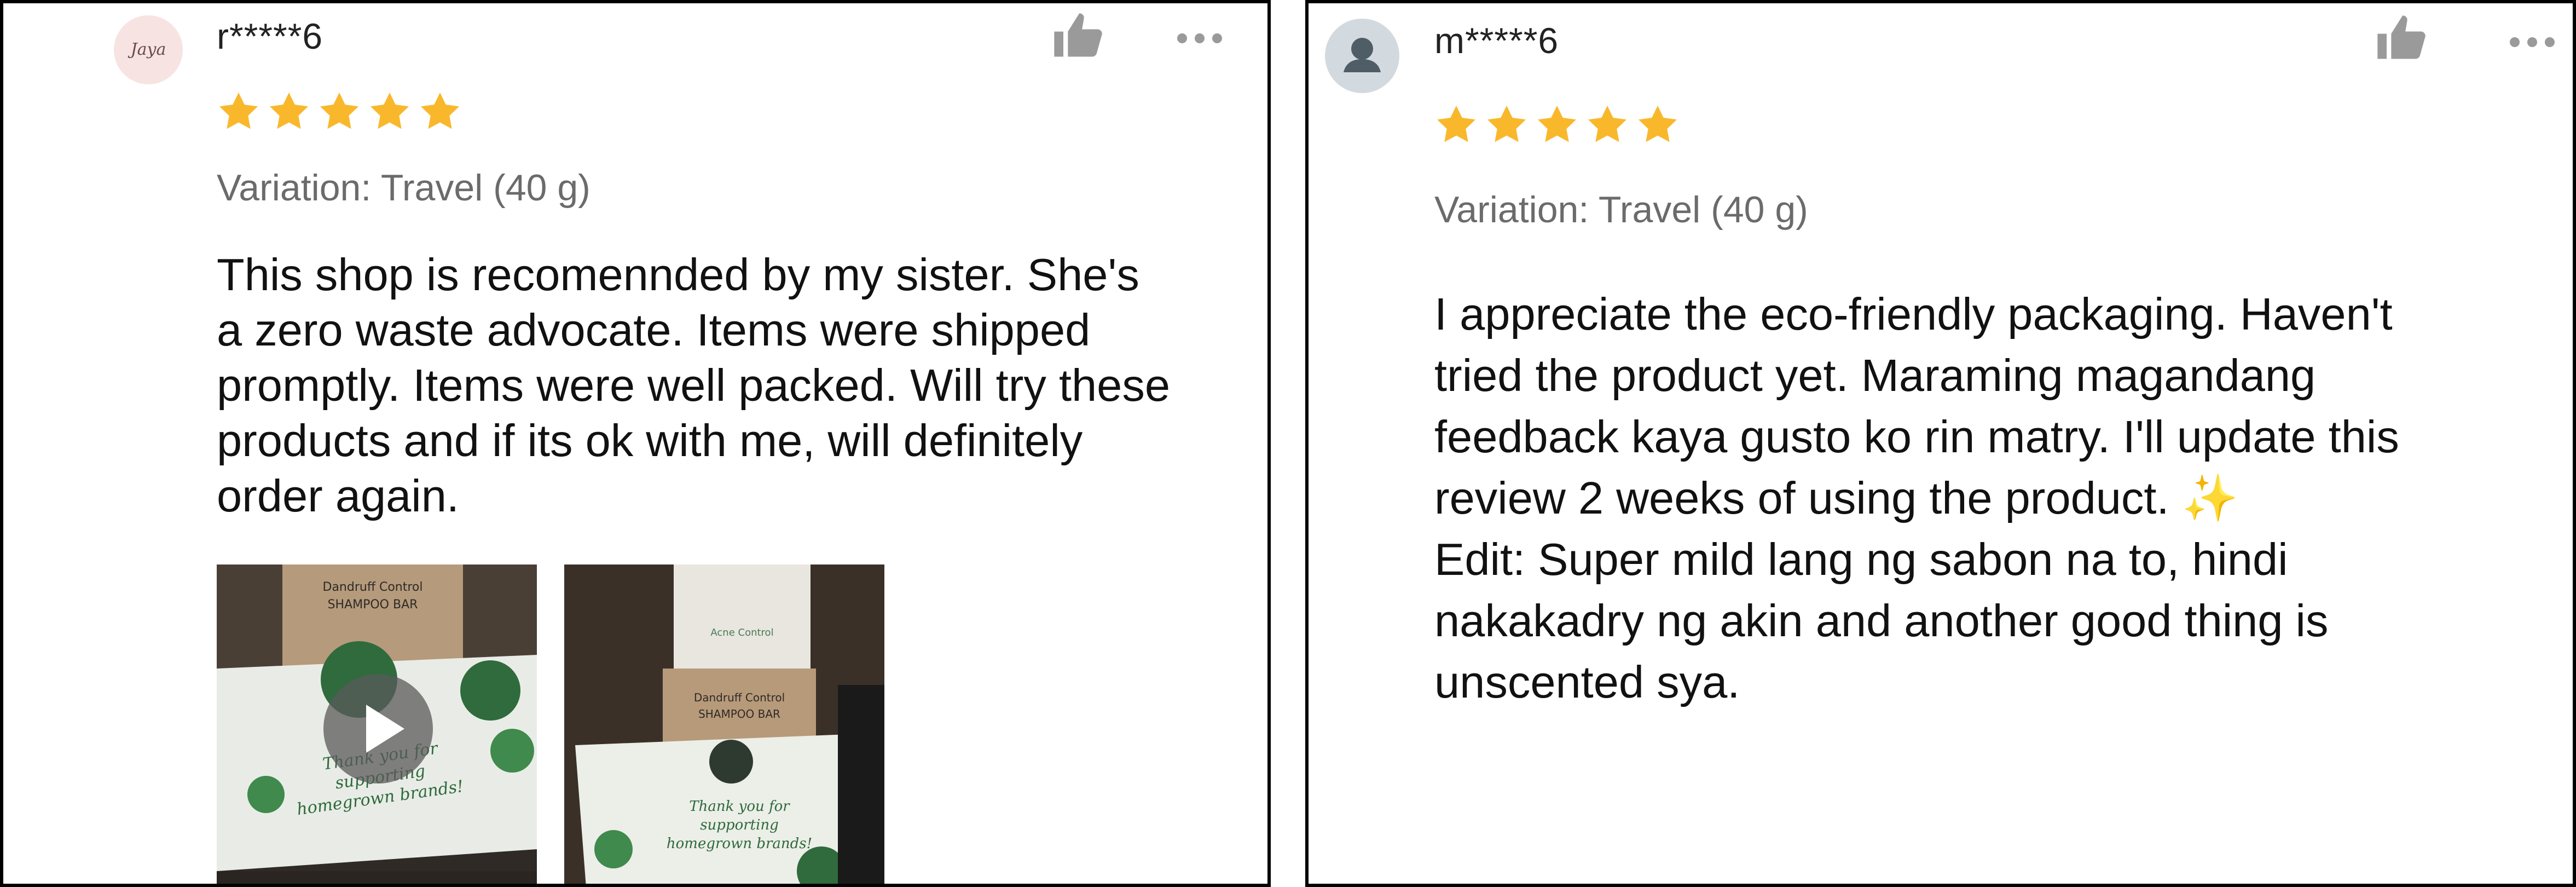 Image resolution: width=2576 pixels, height=887 pixels. I want to click on avatar: Jaya, so click(148, 49).